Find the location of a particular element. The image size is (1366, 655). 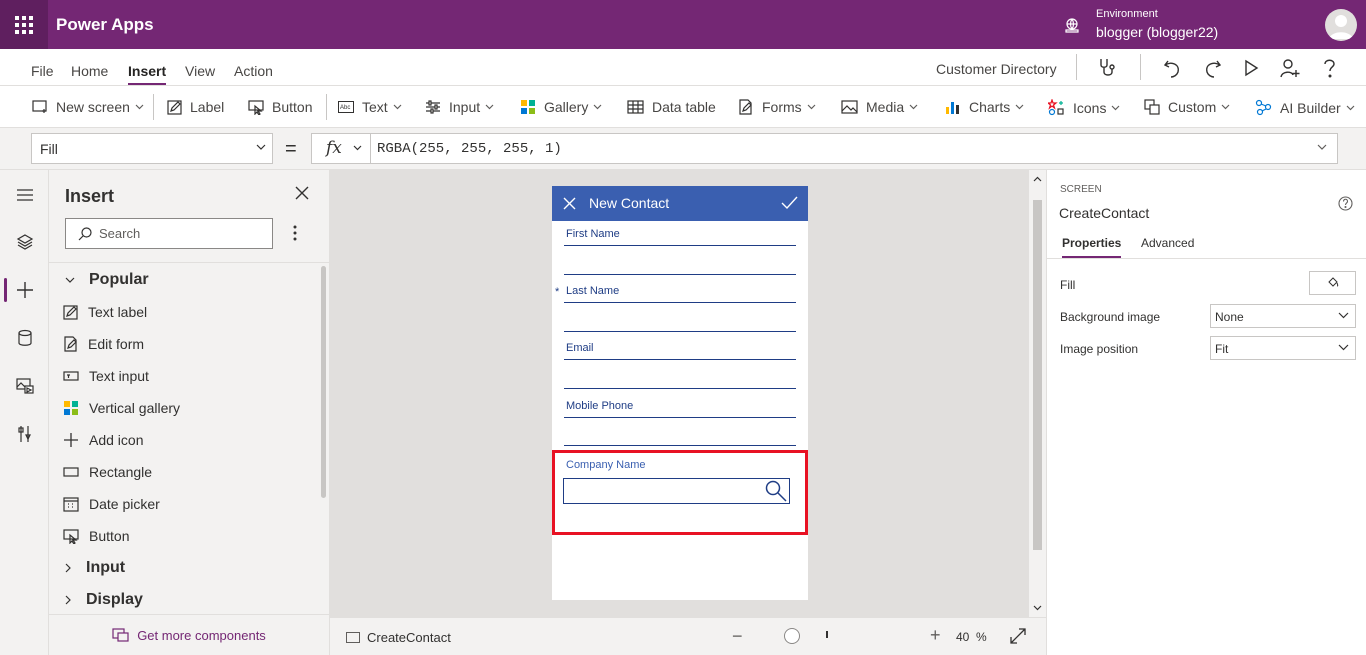

panel-scrollbar is located at coordinates (323, 382).